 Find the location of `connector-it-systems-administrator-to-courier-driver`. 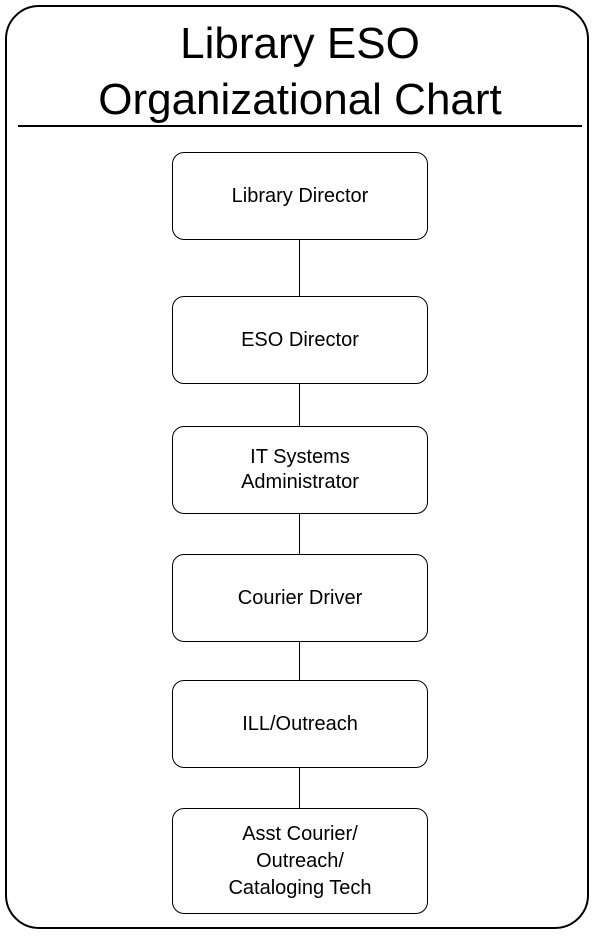

connector-it-systems-administrator-to-courier-driver is located at coordinates (299, 535).